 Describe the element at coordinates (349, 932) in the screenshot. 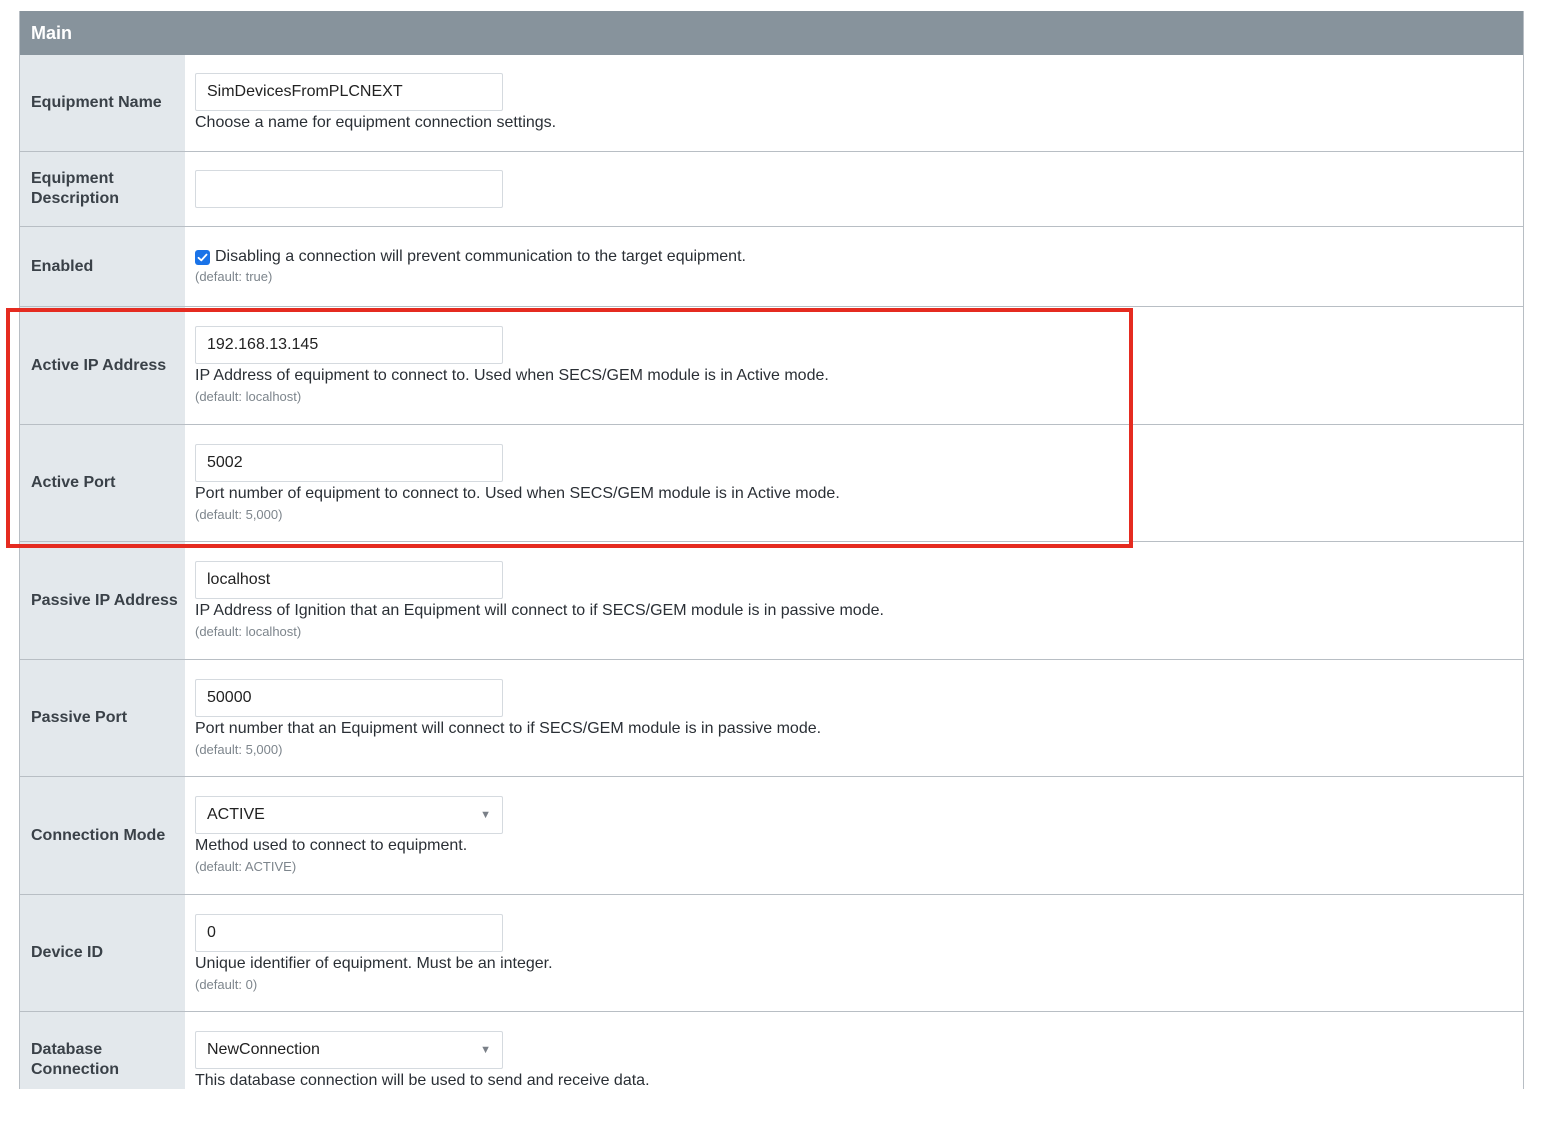

I see `device-id-input` at that location.